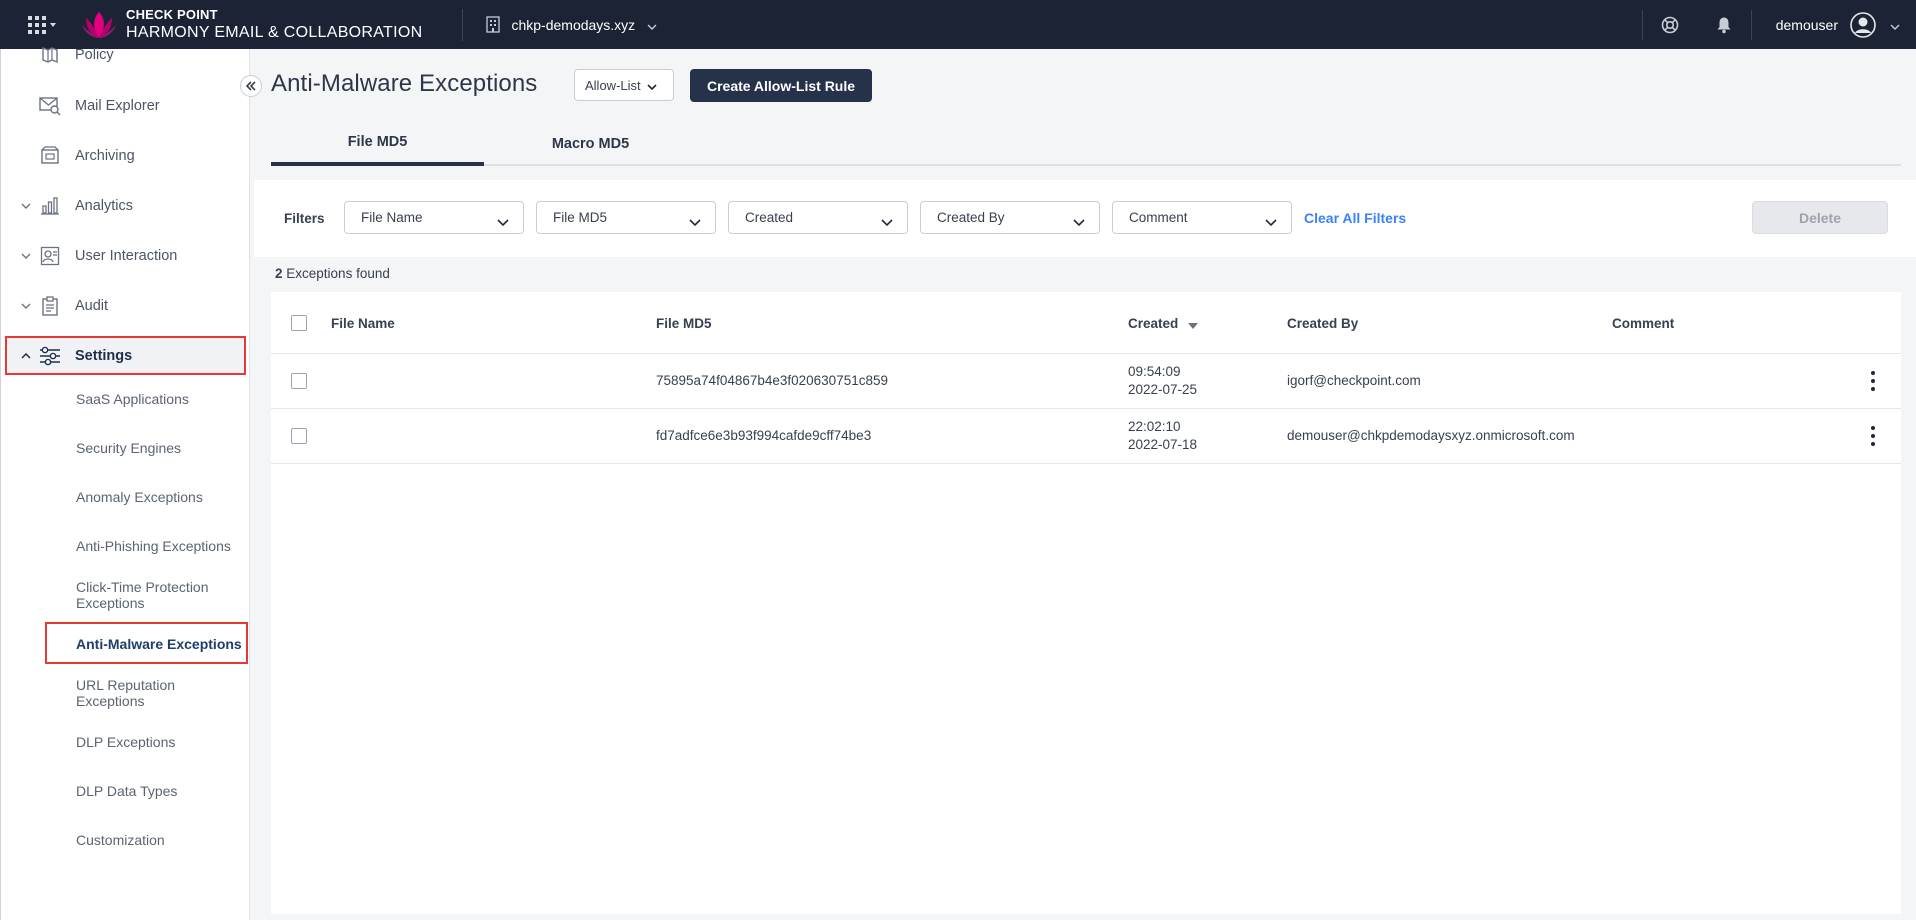  I want to click on user-interaction-icon, so click(50, 256).